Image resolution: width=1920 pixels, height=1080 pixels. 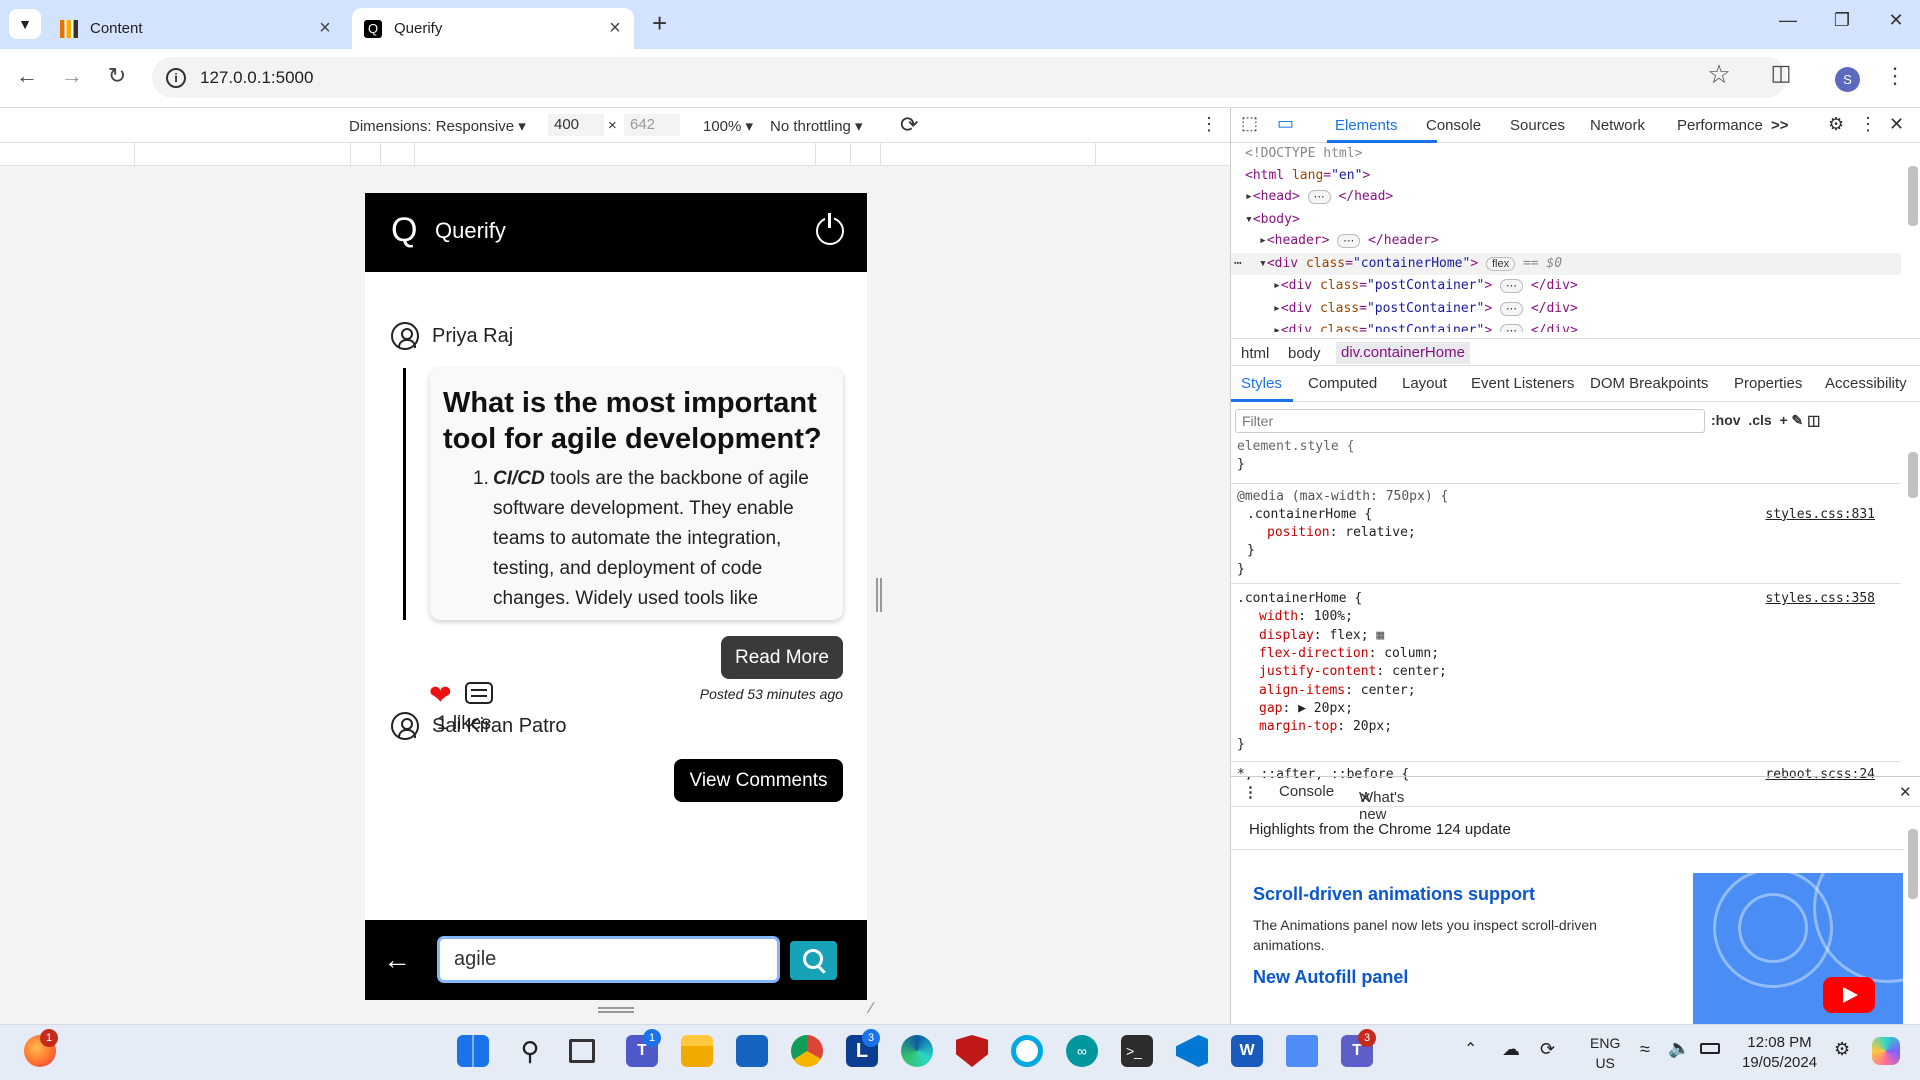 What do you see at coordinates (1192, 1051) in the screenshot?
I see `vscode-icon` at bounding box center [1192, 1051].